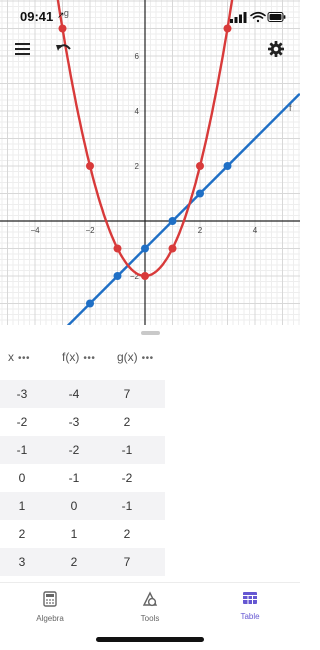 The height and width of the screenshot is (650, 320). What do you see at coordinates (250, 606) in the screenshot?
I see `tab-table: Table` at bounding box center [250, 606].